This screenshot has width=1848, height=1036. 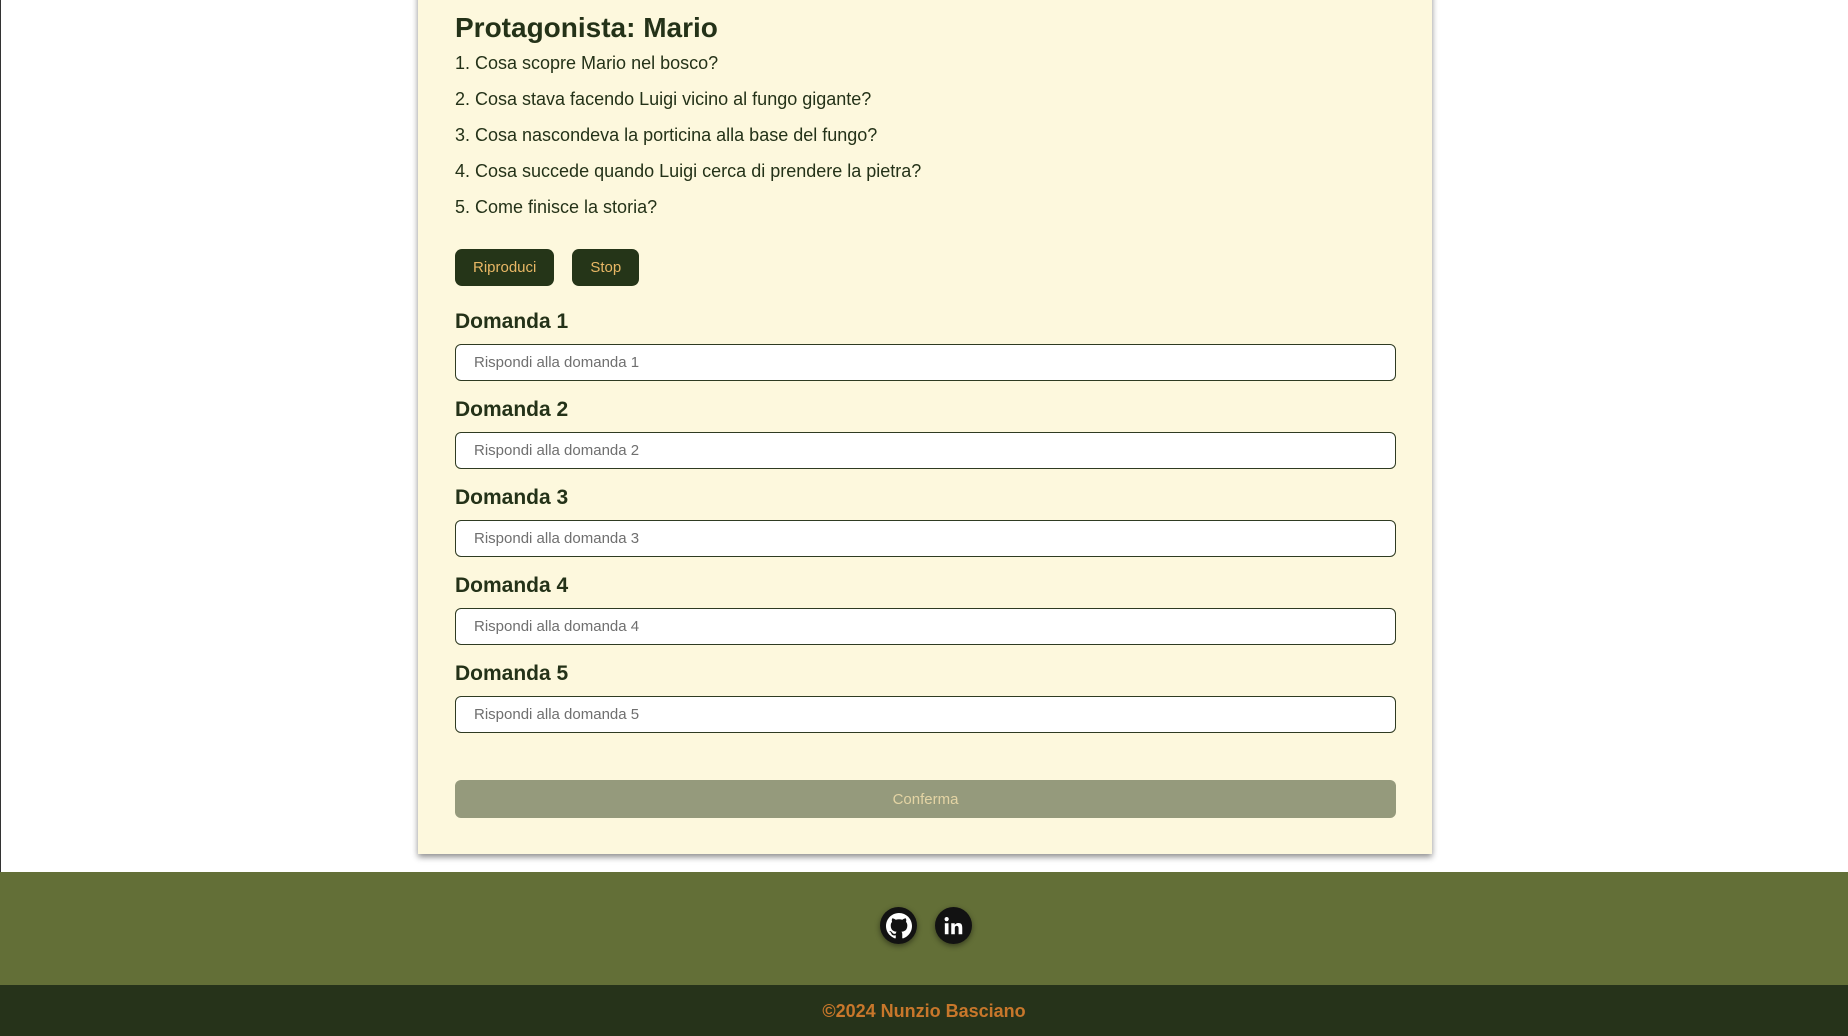 I want to click on confirm-button: Conferma, so click(x=925, y=799).